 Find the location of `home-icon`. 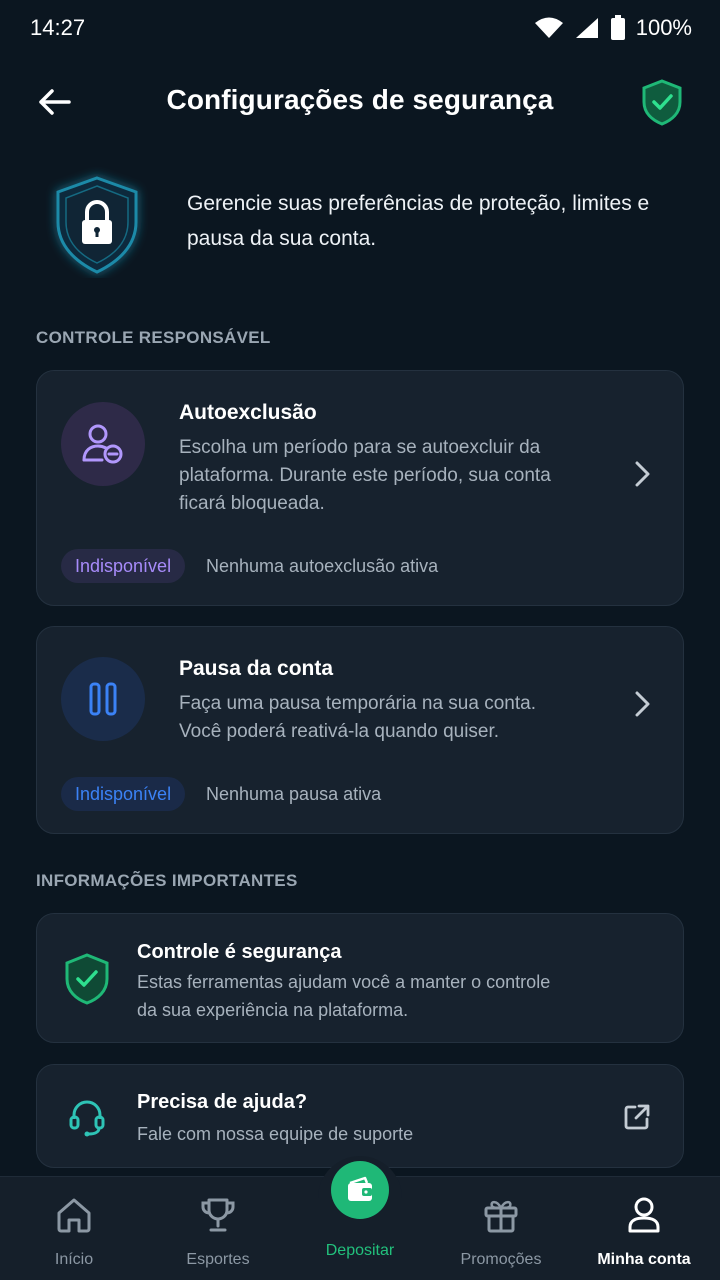

home-icon is located at coordinates (74, 1215).